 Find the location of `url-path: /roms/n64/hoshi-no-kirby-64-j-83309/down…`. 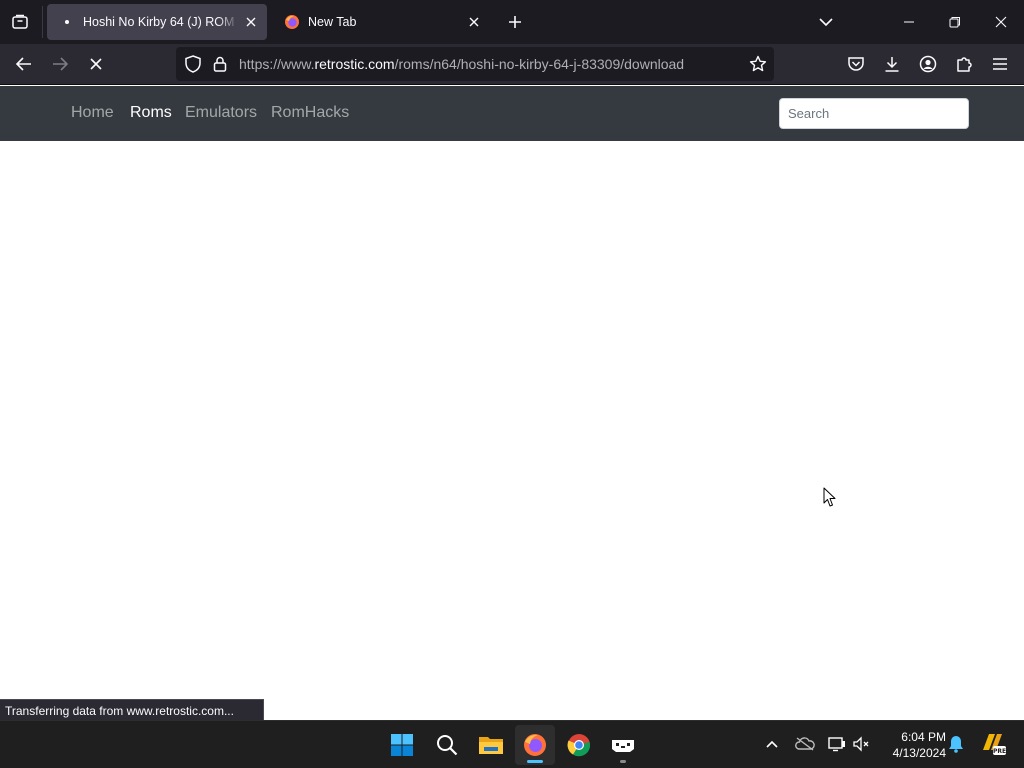

url-path: /roms/n64/hoshi-no-kirby-64-j-83309/down… is located at coordinates (539, 64).